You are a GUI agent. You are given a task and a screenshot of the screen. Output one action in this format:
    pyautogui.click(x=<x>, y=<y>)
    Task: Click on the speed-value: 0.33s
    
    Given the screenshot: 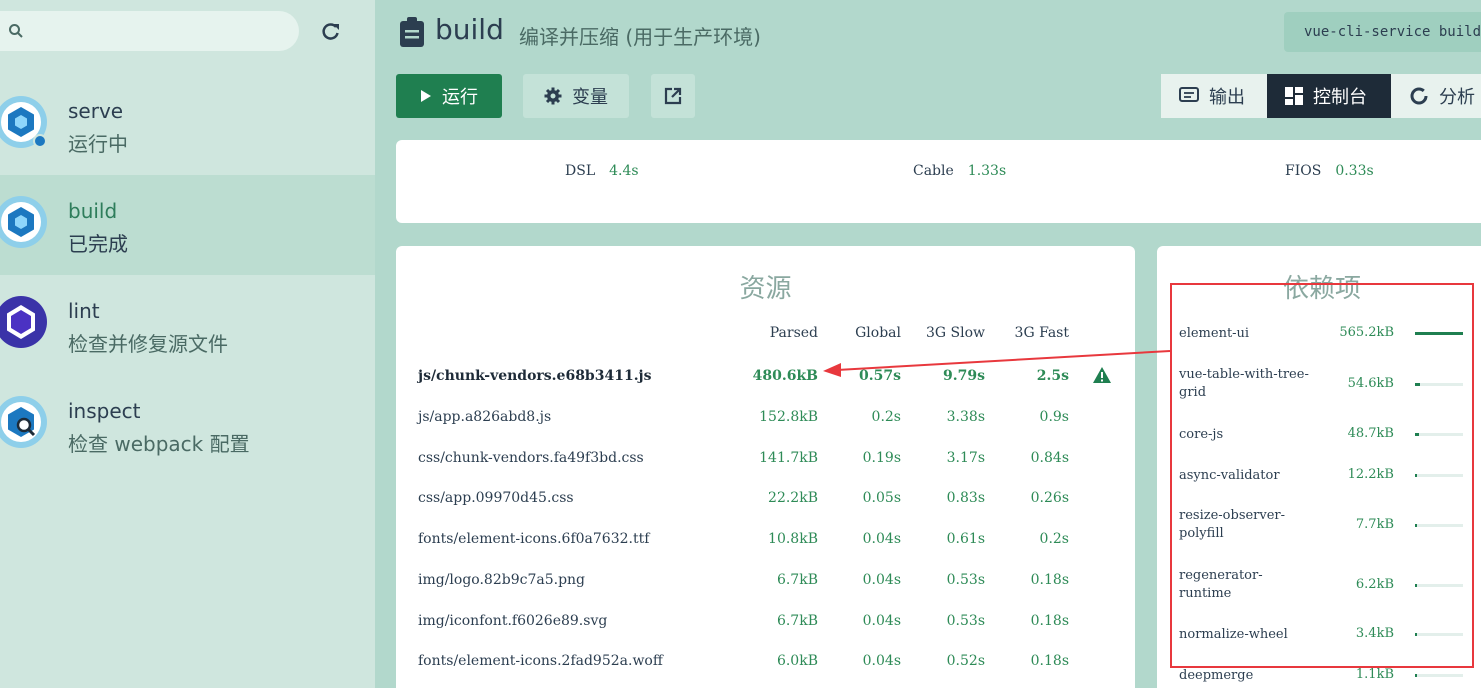 What is the action you would take?
    pyautogui.click(x=1354, y=171)
    